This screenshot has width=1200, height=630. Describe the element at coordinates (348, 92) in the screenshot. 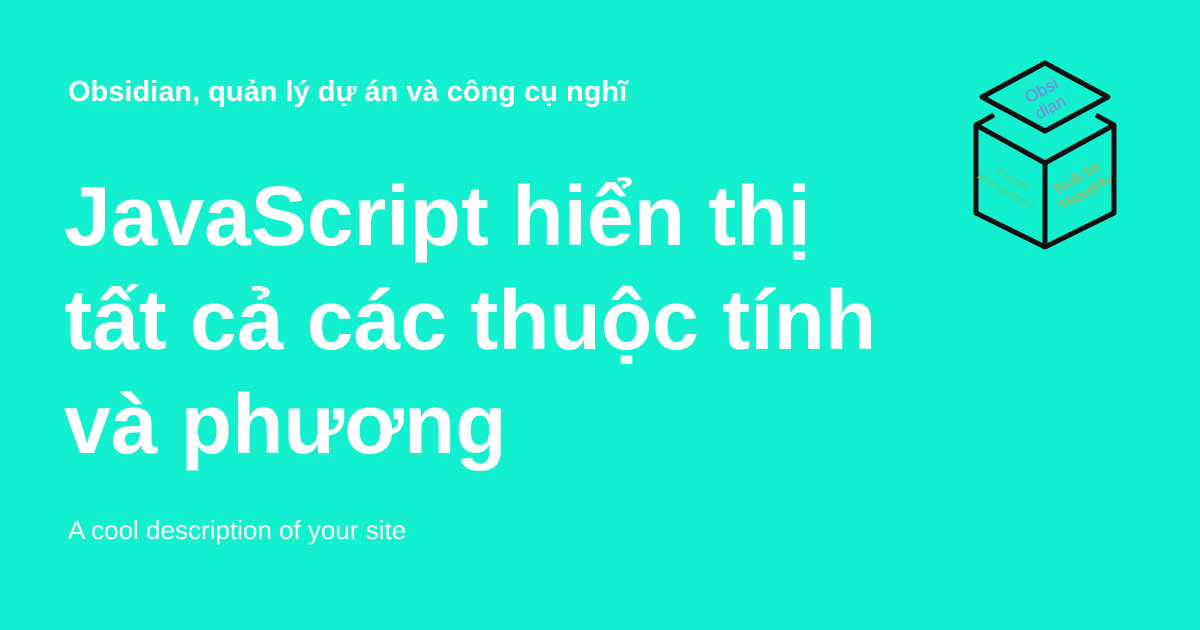

I see `site-name: Obsidian, quản lý dự án và công cụ nghĩ` at that location.